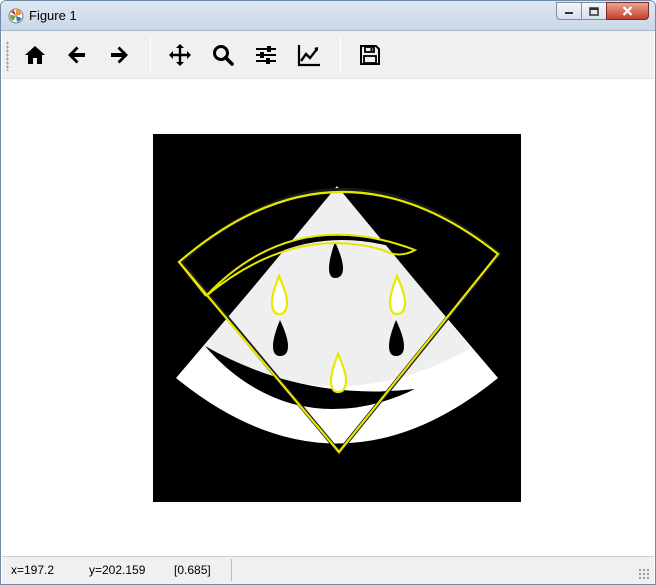  I want to click on arrow-left-icon, so click(76, 55).